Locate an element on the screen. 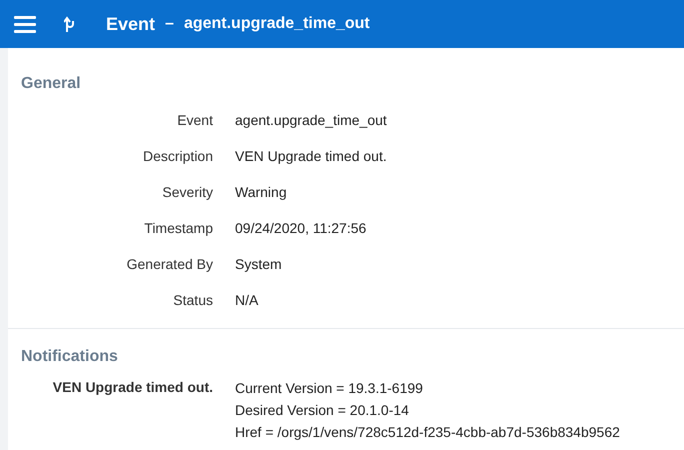 The image size is (684, 450). menu-icon is located at coordinates (25, 24).